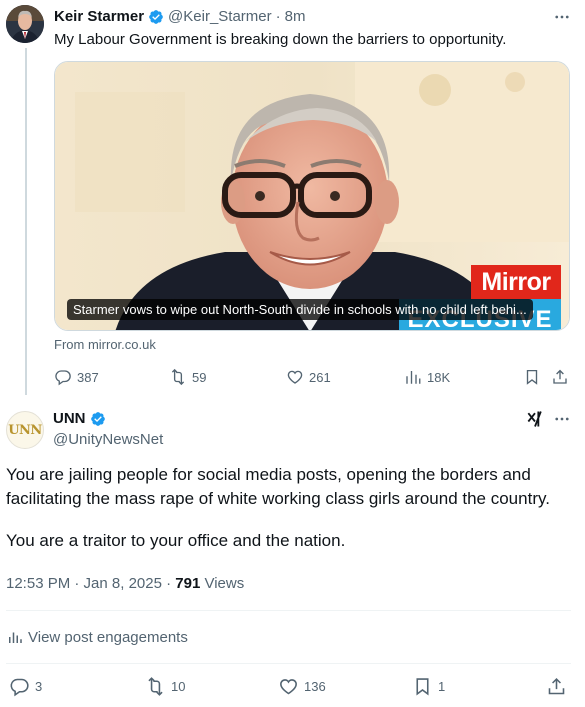 The width and height of the screenshot is (585, 707). What do you see at coordinates (25, 24) in the screenshot?
I see `avatar` at bounding box center [25, 24].